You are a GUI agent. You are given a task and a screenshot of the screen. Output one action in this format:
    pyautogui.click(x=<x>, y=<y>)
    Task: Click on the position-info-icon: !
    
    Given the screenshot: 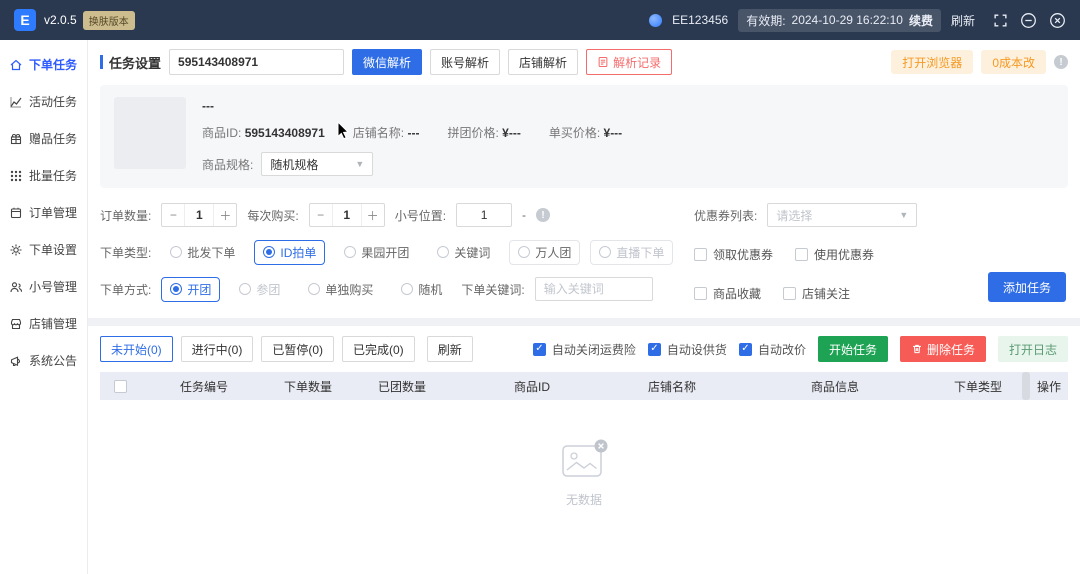 What is the action you would take?
    pyautogui.click(x=543, y=215)
    